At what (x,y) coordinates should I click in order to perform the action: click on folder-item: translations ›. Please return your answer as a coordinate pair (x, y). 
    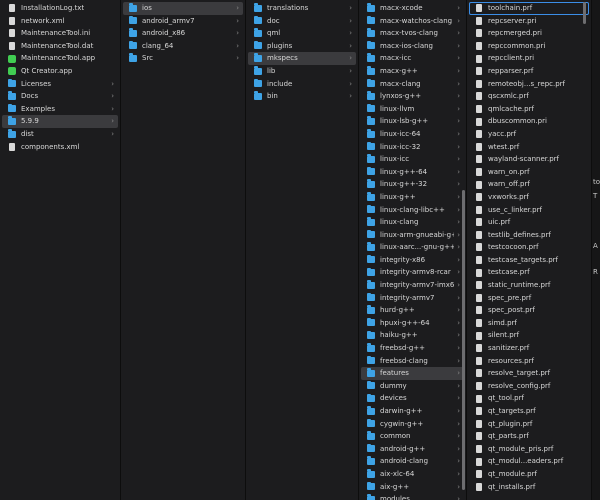
    Looking at the image, I should click on (302, 8).